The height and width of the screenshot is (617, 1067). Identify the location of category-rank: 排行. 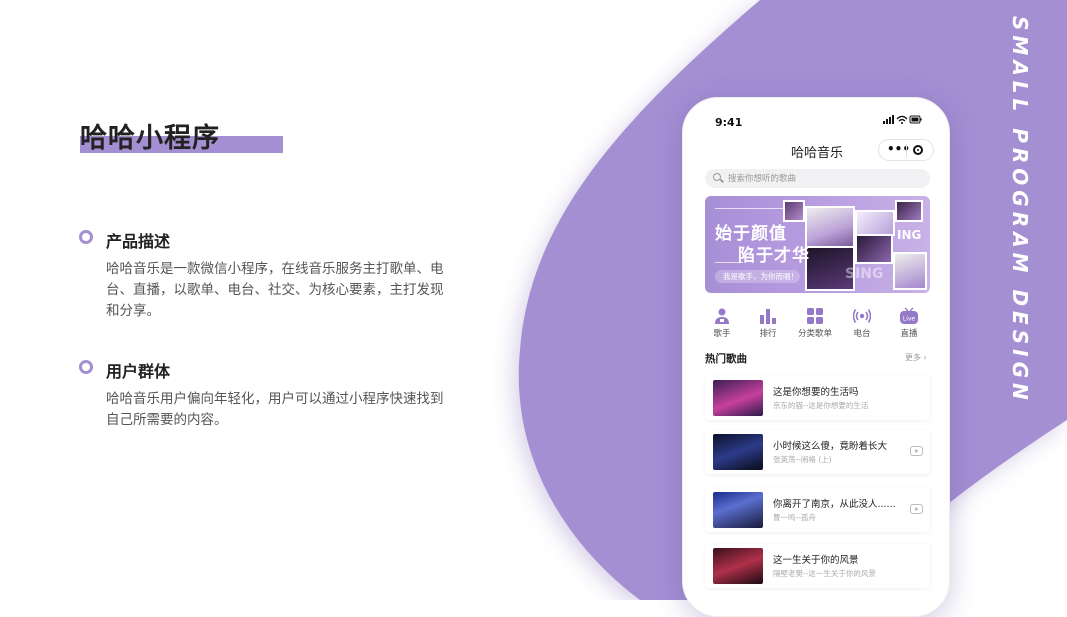
(768, 323).